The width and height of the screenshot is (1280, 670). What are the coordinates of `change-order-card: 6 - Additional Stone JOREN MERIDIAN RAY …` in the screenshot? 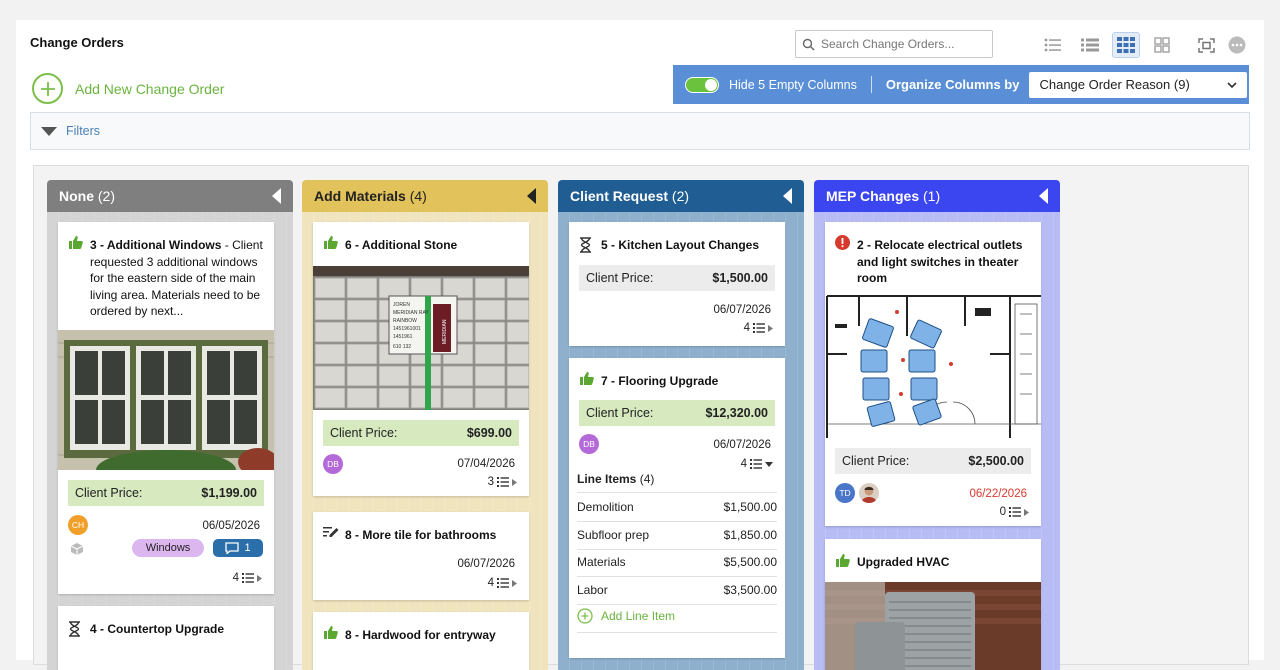 It's located at (421, 359).